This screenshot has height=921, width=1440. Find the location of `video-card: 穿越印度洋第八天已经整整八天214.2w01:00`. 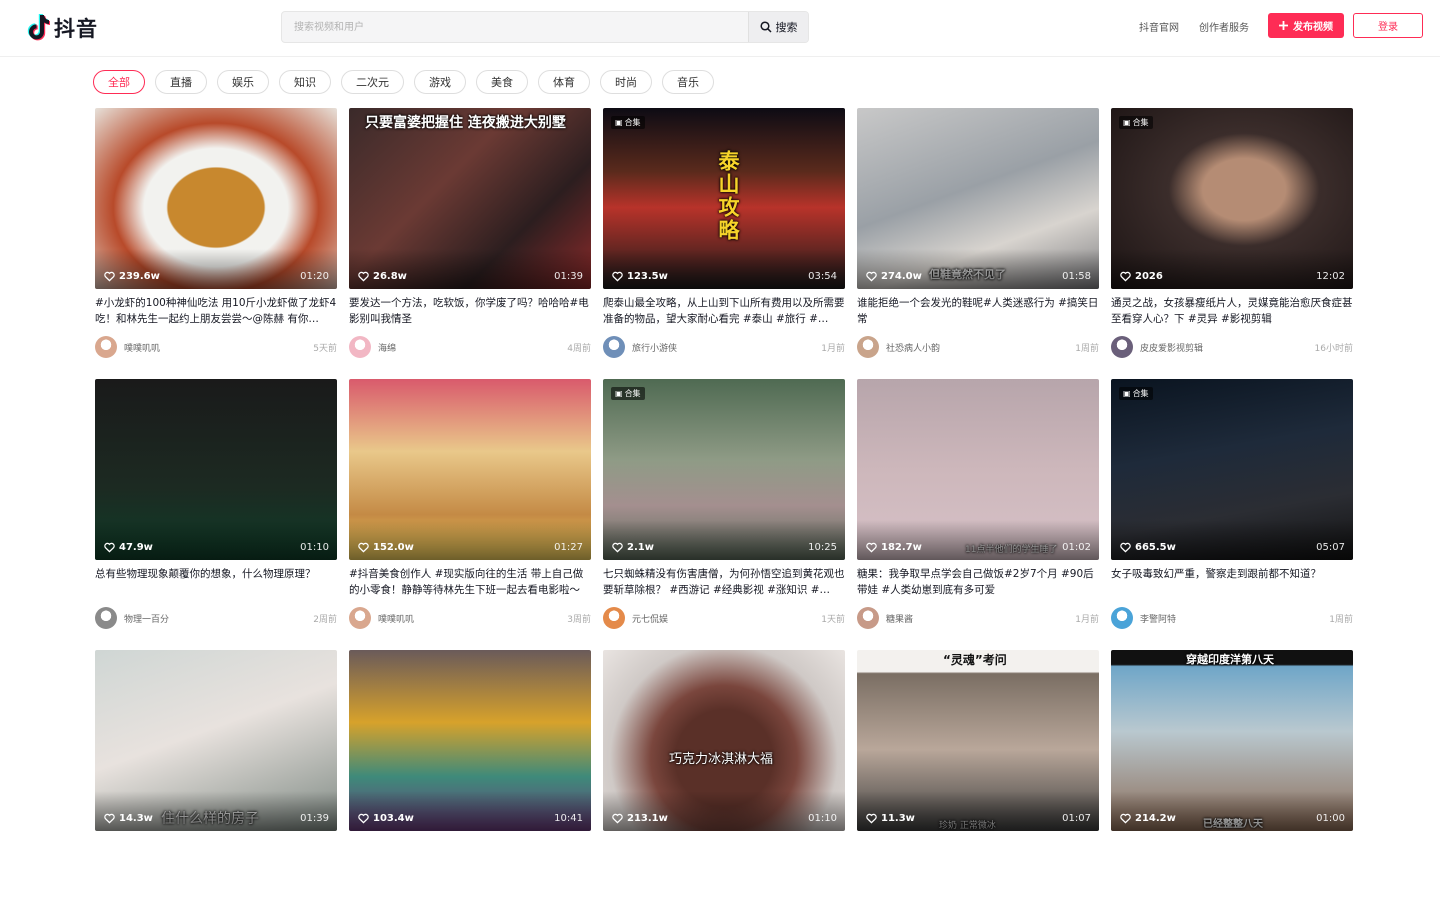

video-card: 穿越印度洋第八天已经整整八天214.2w01:00 is located at coordinates (1232, 785).